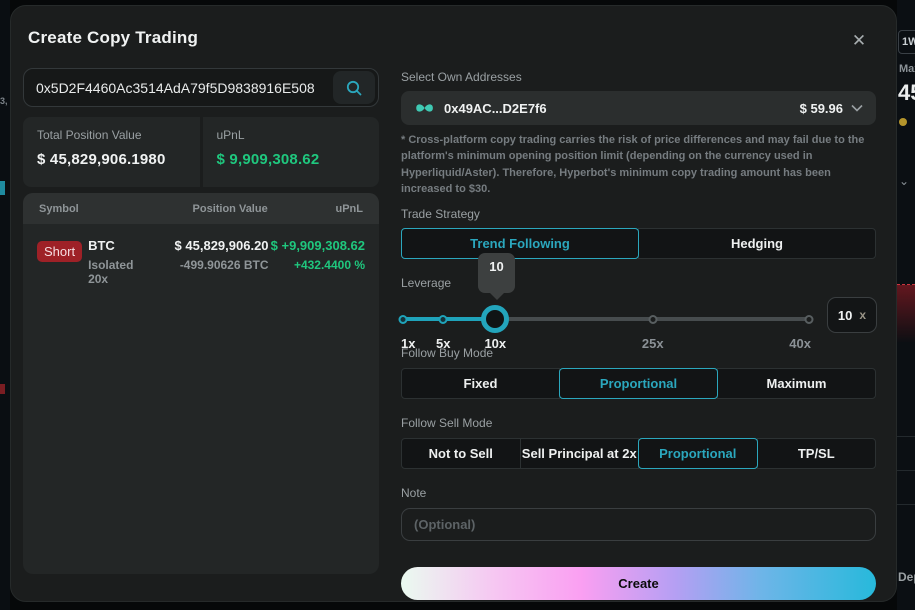  What do you see at coordinates (317, 245) in the screenshot?
I see `row-upnl: $ +9,909,308.62` at bounding box center [317, 245].